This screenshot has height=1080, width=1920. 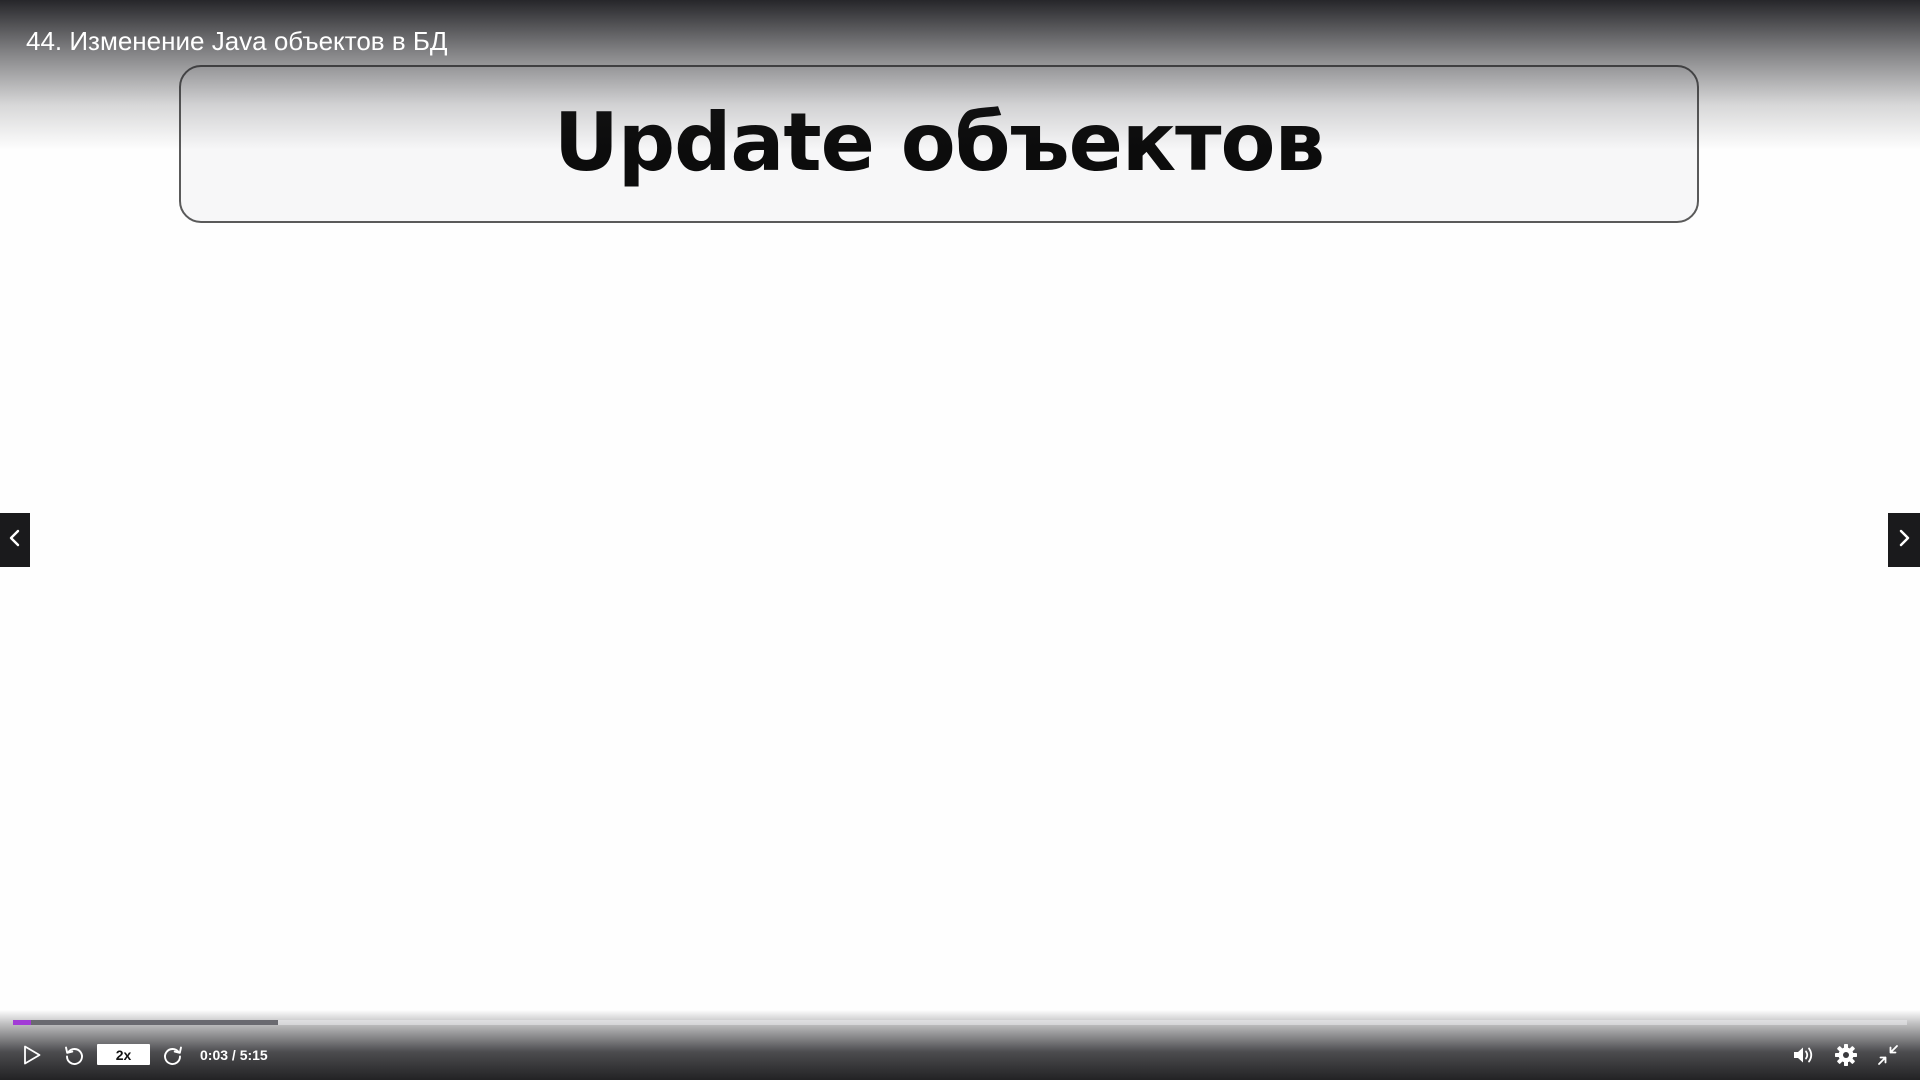 I want to click on gear-icon, so click(x=1846, y=1055).